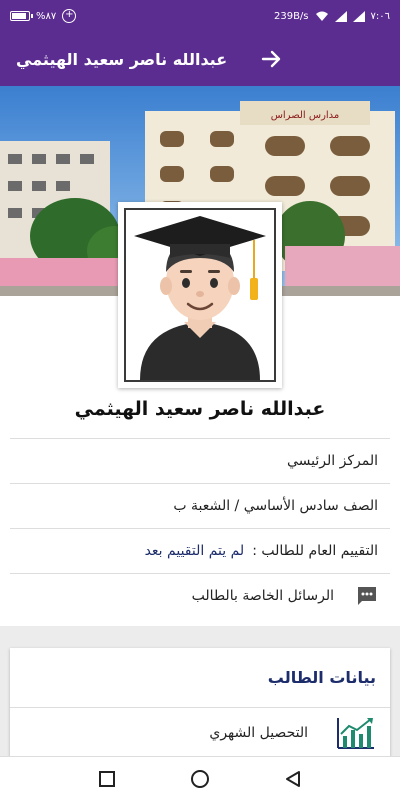 Image resolution: width=400 pixels, height=800 pixels. What do you see at coordinates (19, 16) in the screenshot?
I see `battery-fill` at bounding box center [19, 16].